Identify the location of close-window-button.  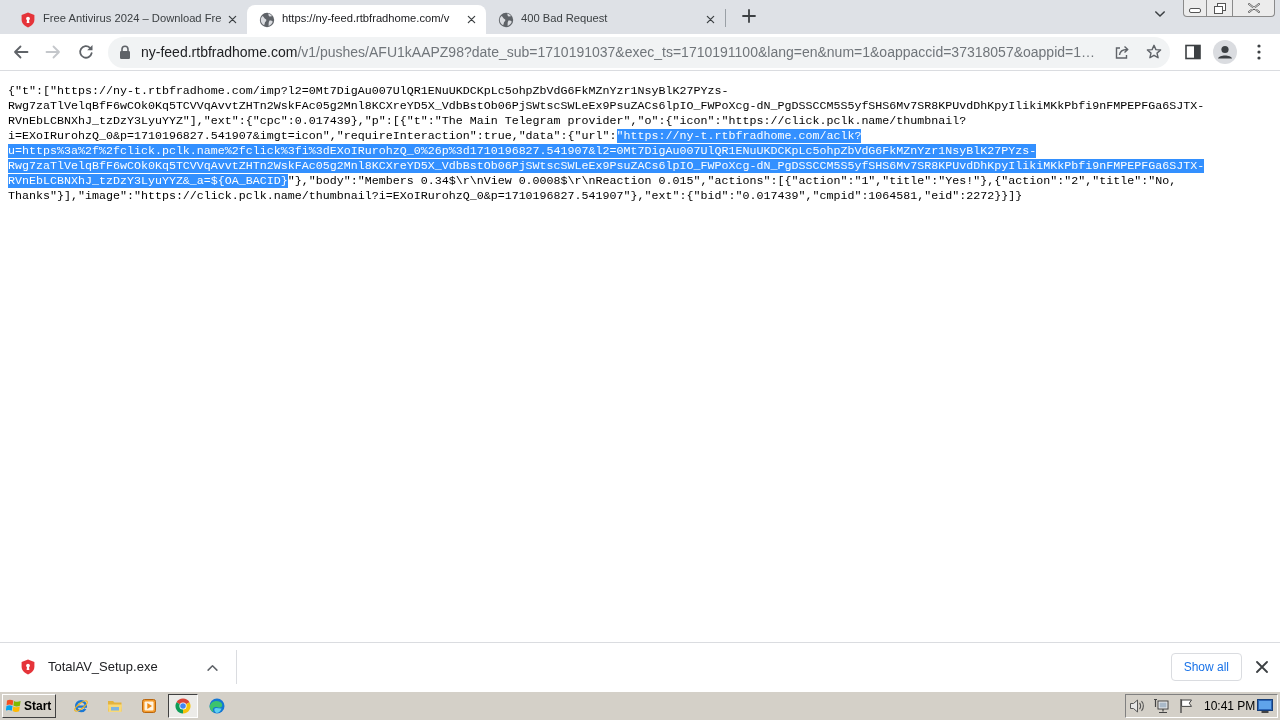
(1254, 8).